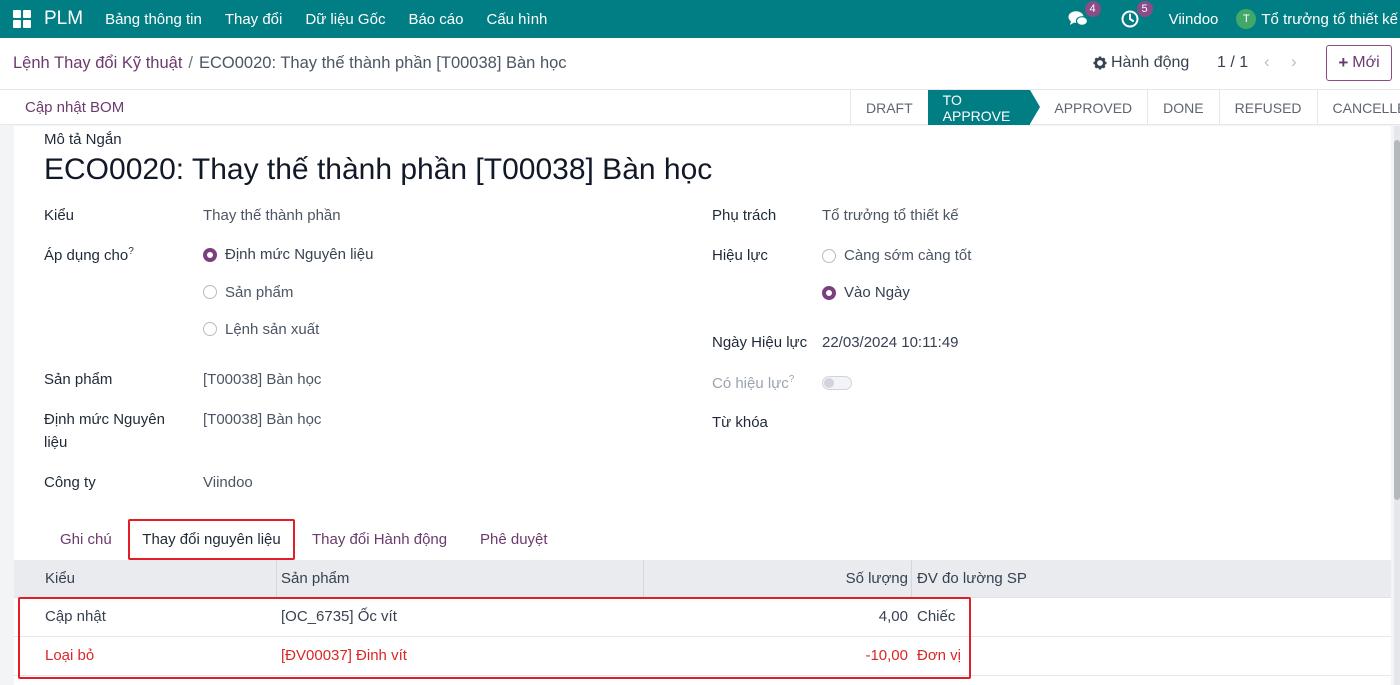  What do you see at coordinates (272, 215) in the screenshot?
I see `type-value: Thay thế thành phần` at bounding box center [272, 215].